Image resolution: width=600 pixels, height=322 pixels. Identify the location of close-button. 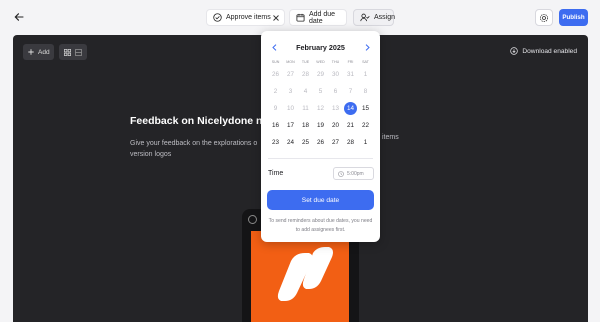
(275, 17).